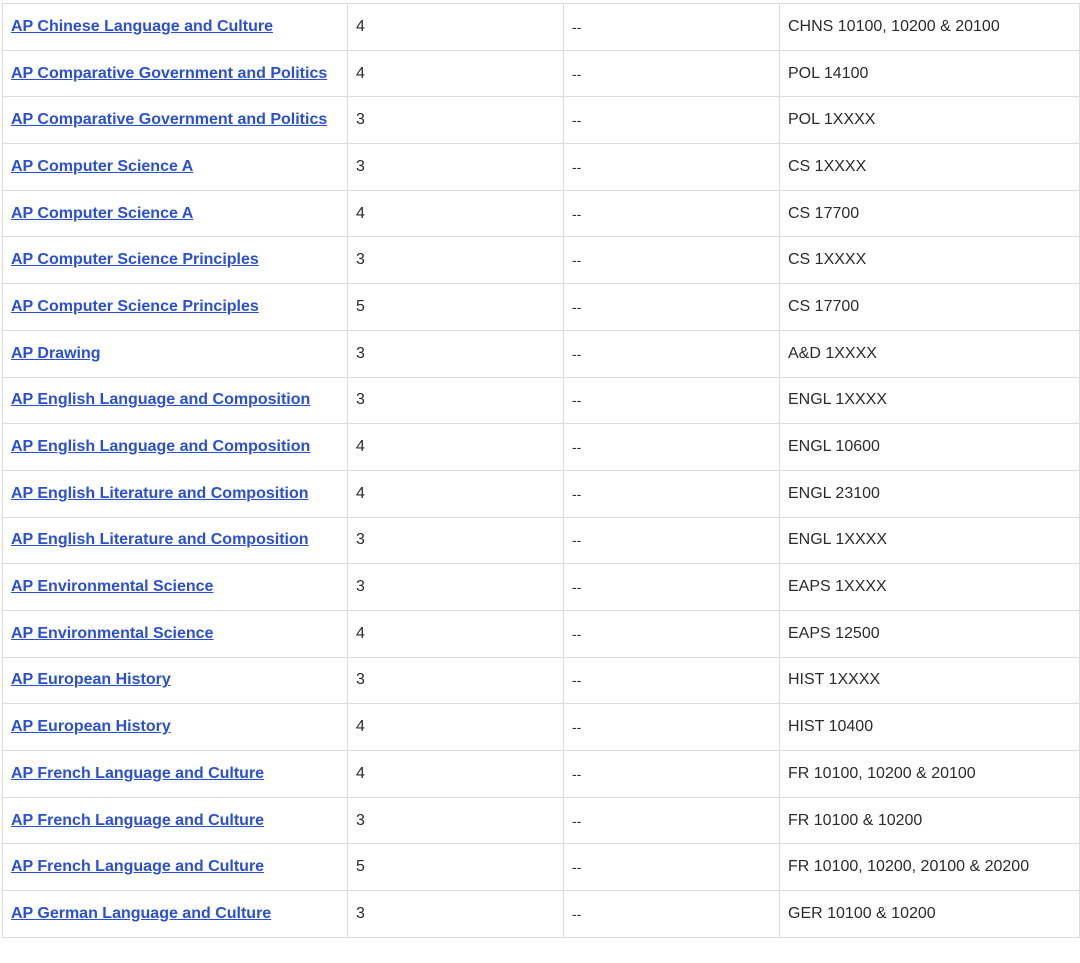  I want to click on equivalent-course-cell: EAPS 1XXXX, so click(929, 587).